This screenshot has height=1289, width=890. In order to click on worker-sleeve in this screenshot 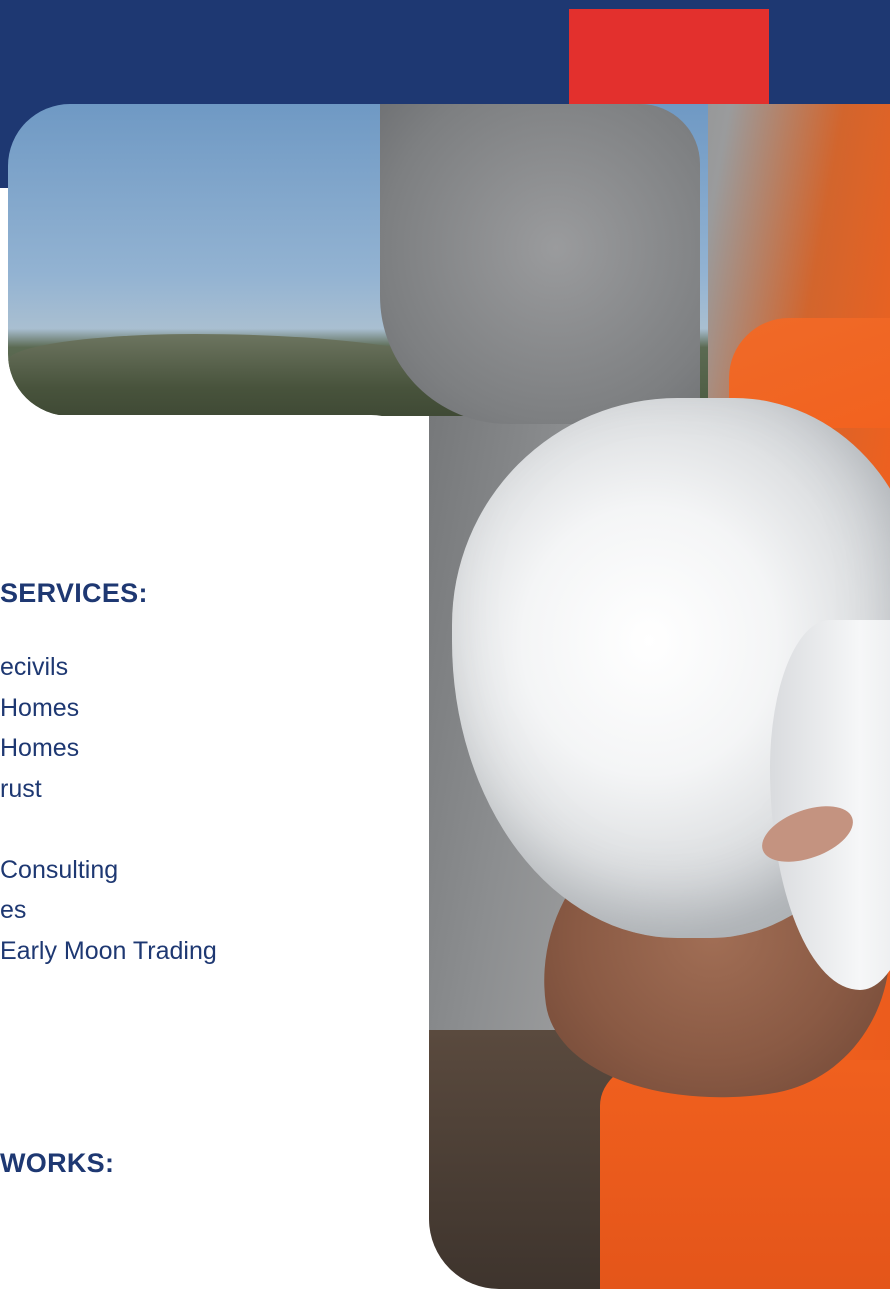, I will do `click(540, 264)`.